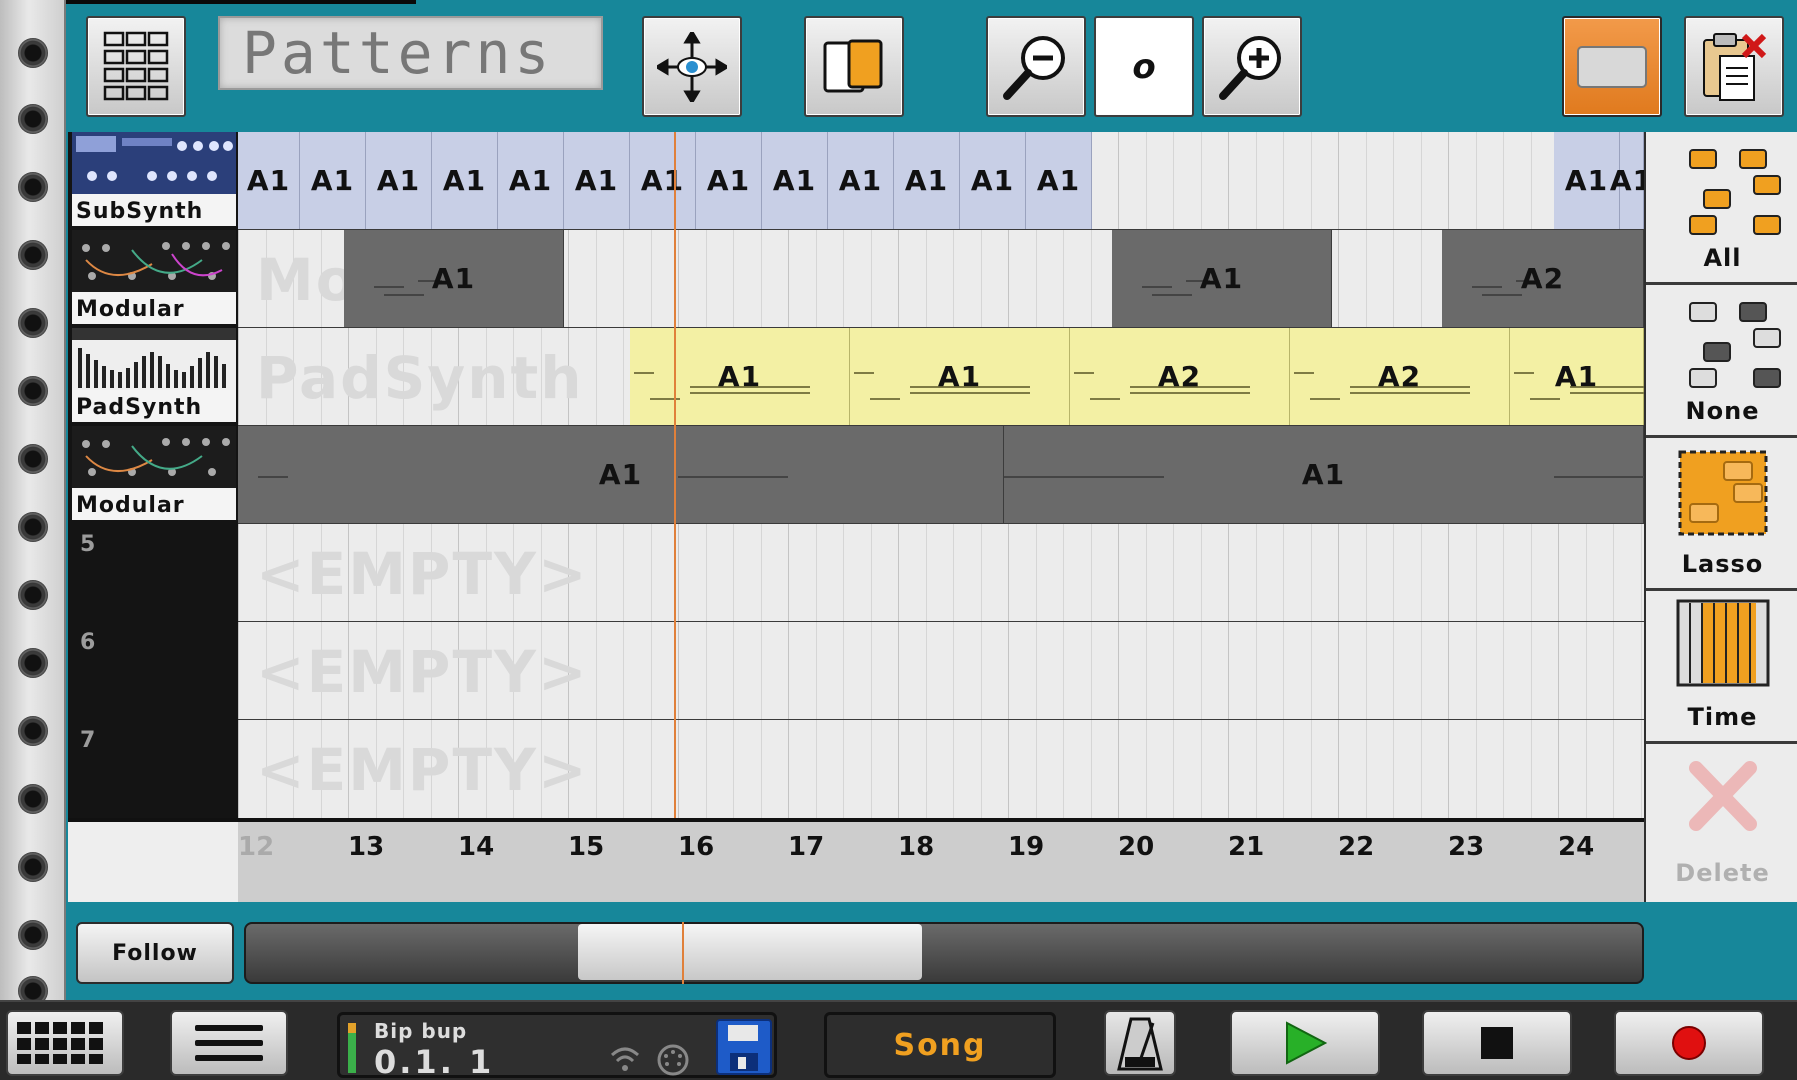 This screenshot has width=1797, height=1080. I want to click on track-lane-5: <EMPTY>, so click(941, 573).